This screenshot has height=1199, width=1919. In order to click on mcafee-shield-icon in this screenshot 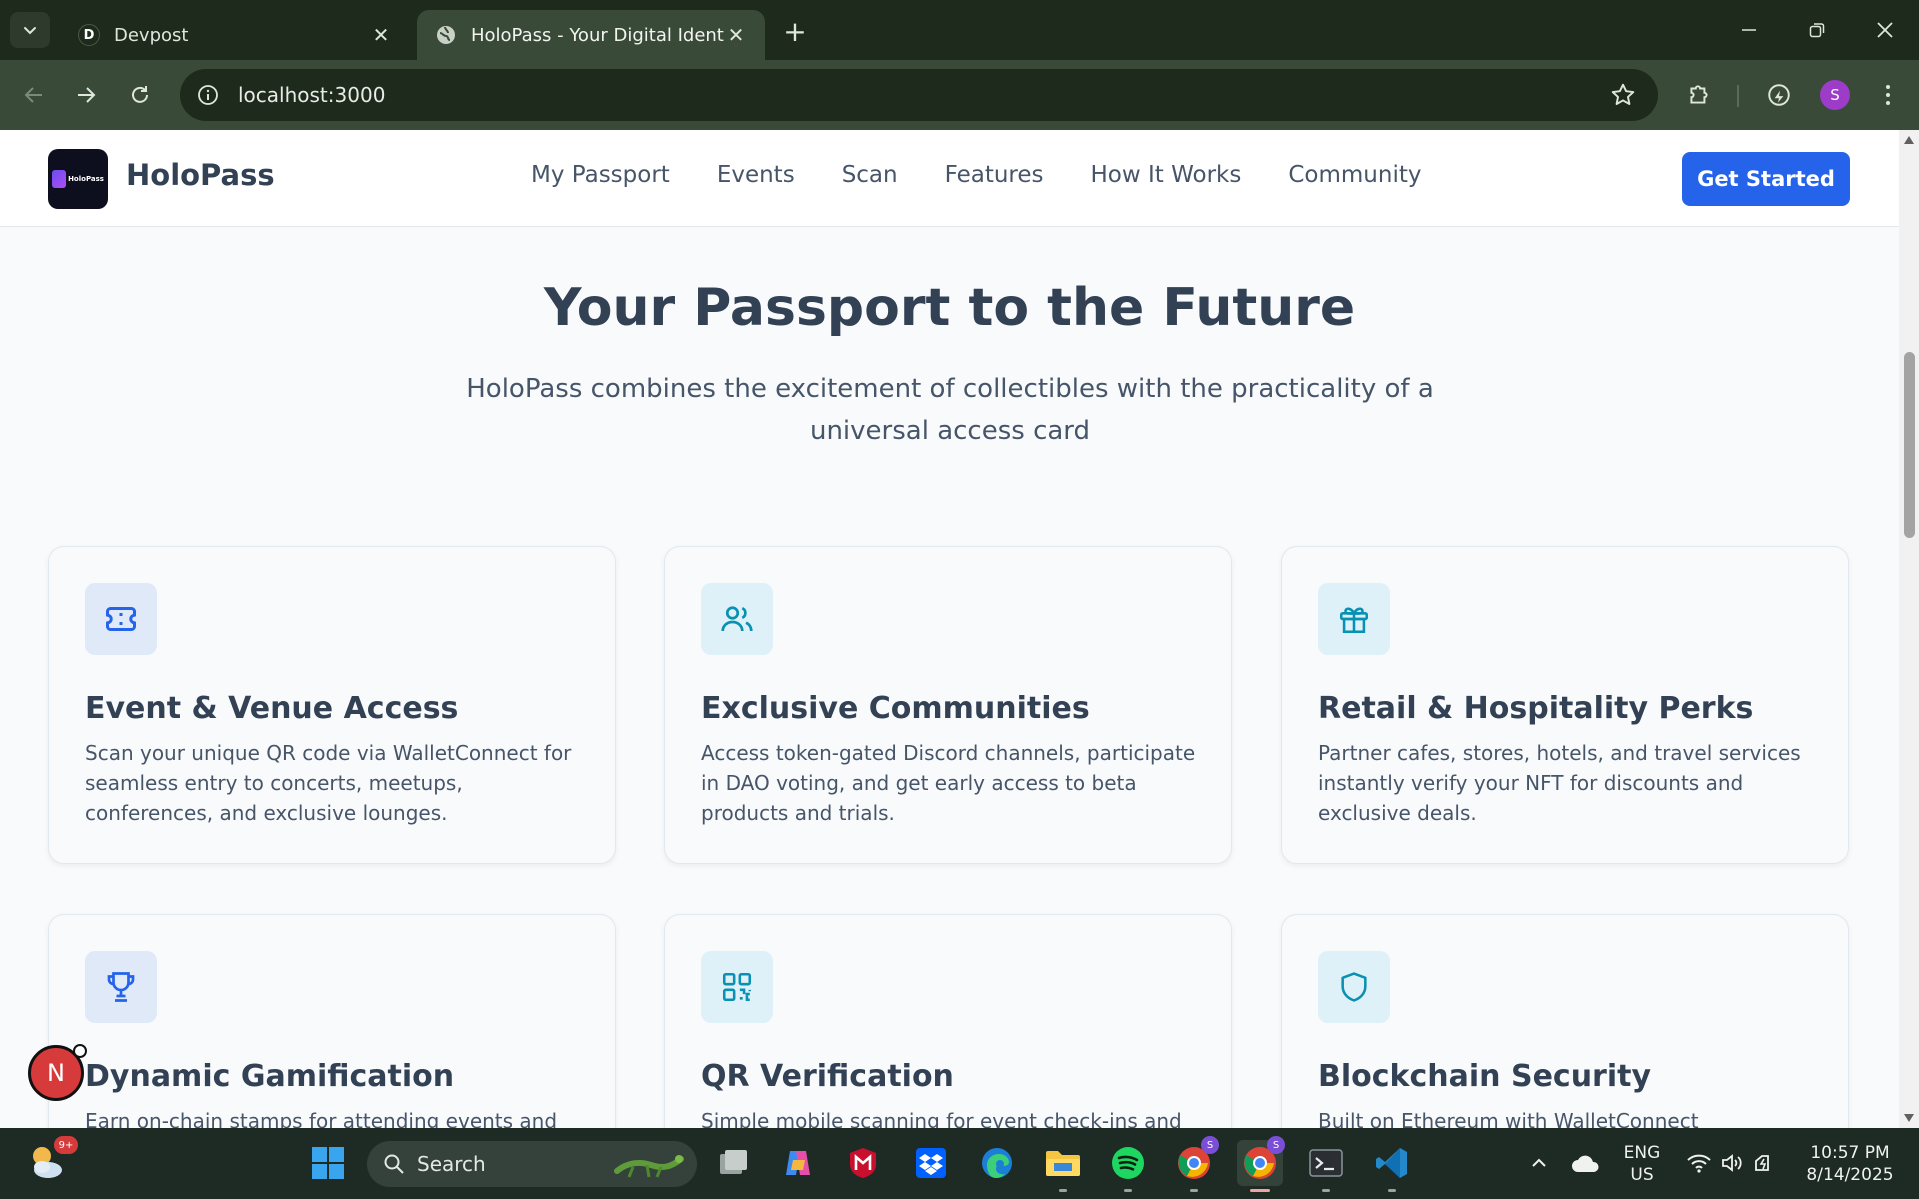, I will do `click(863, 1163)`.